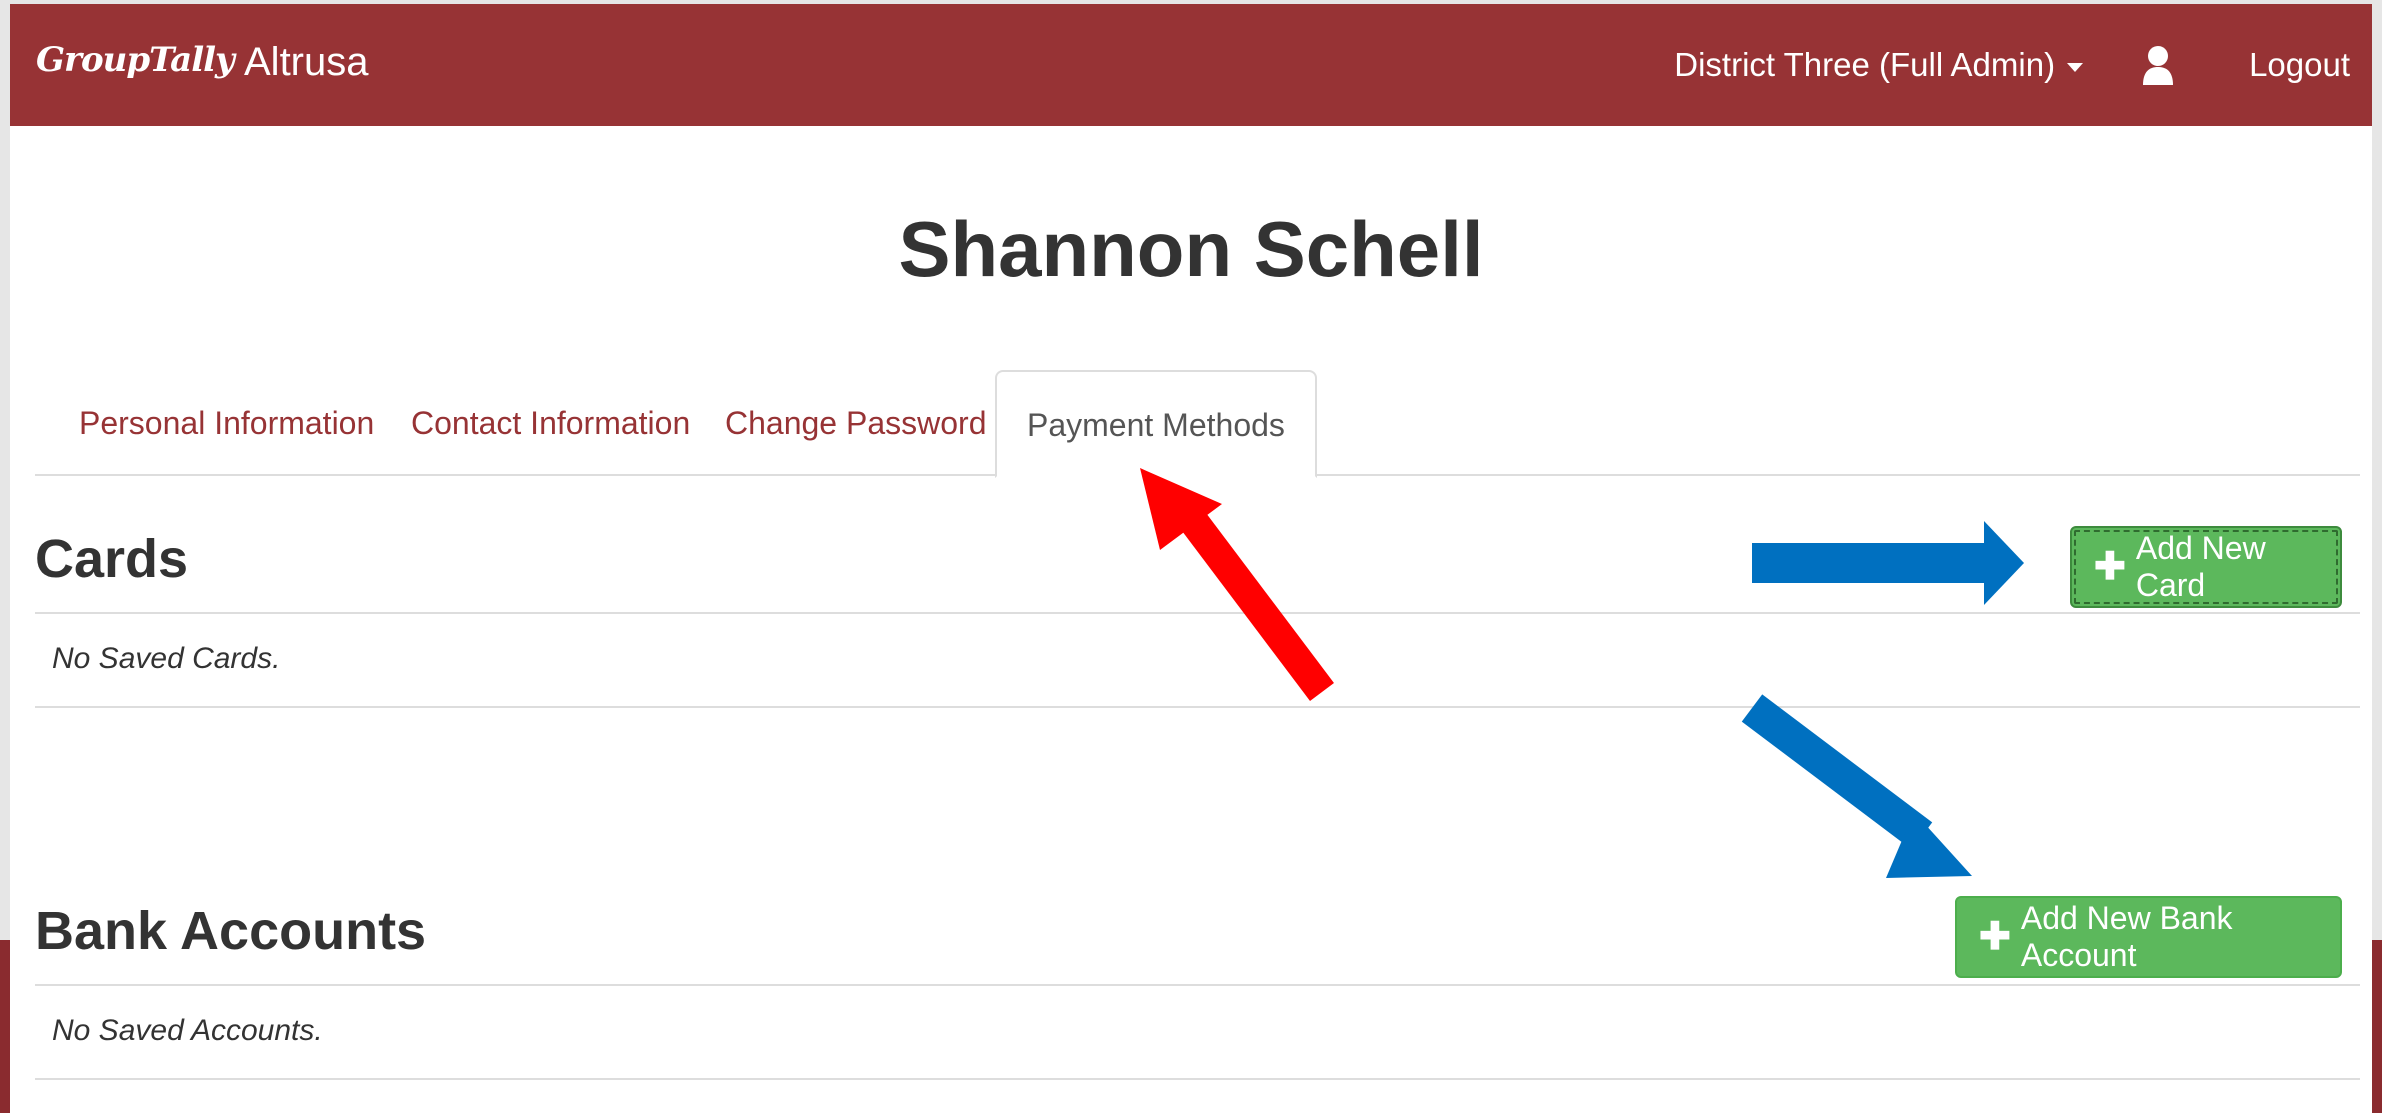  I want to click on page-title: Shannon Schell, so click(1191, 249).